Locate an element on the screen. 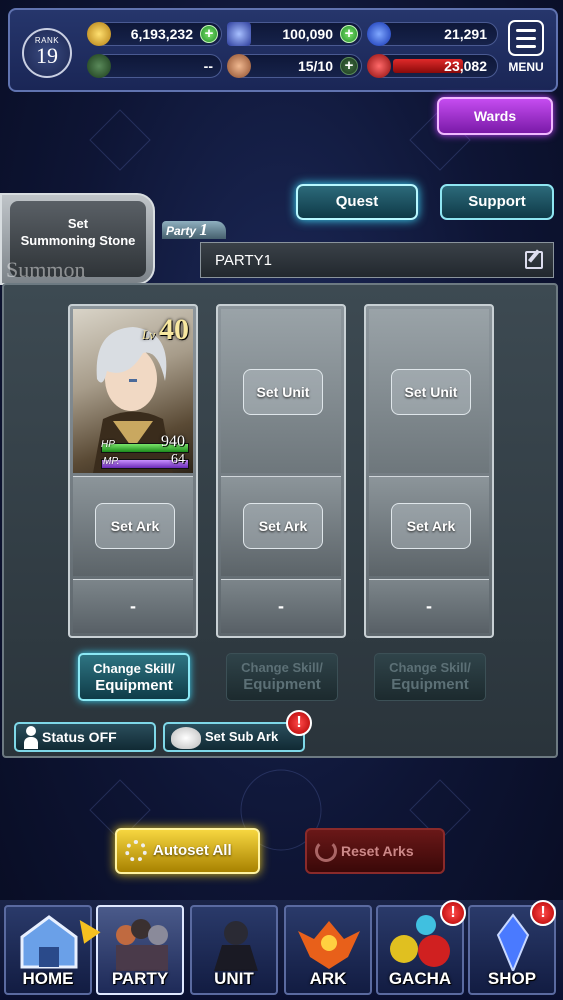 The image size is (563, 1000). set-summon-label: Set Summoning Stone is located at coordinates (78, 232).